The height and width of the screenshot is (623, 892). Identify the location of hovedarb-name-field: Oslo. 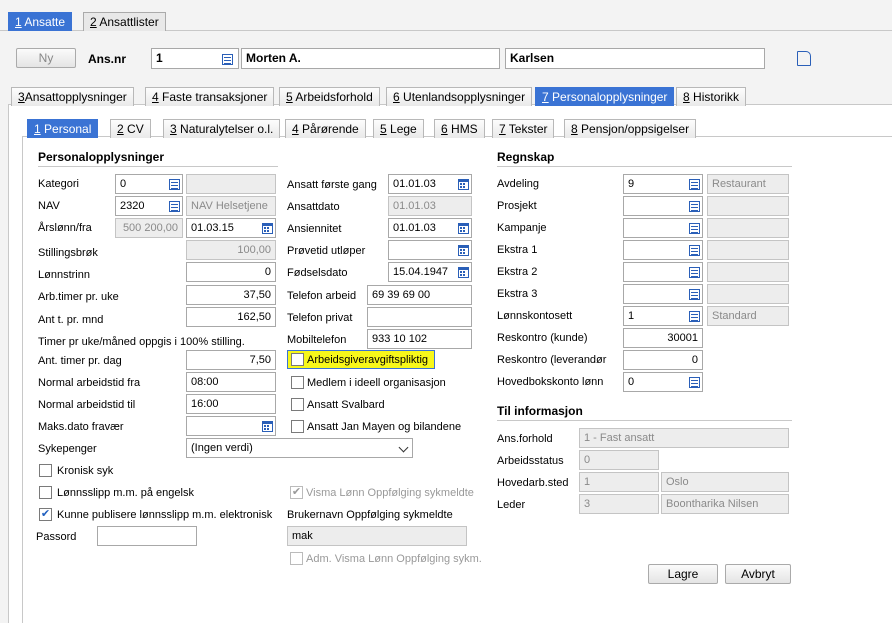
(725, 482).